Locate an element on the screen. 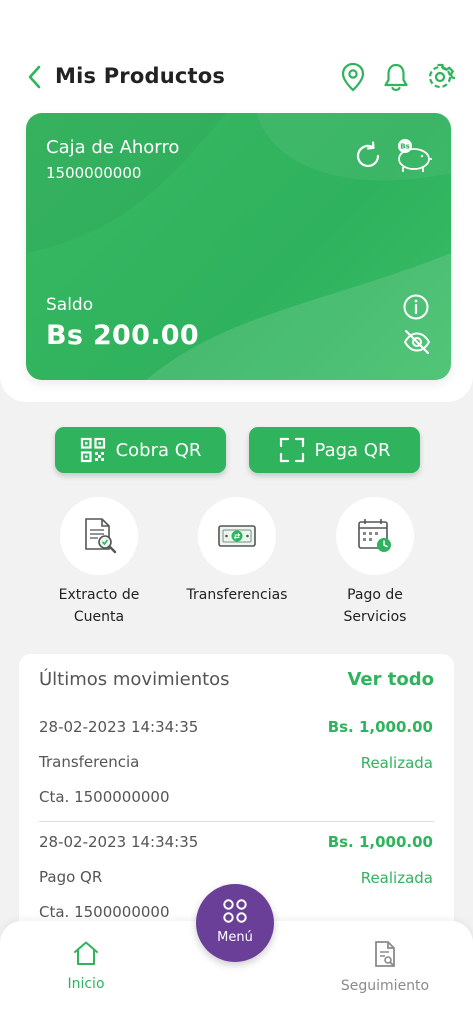 The width and height of the screenshot is (473, 1024). header: Mis Productos is located at coordinates (236, 77).